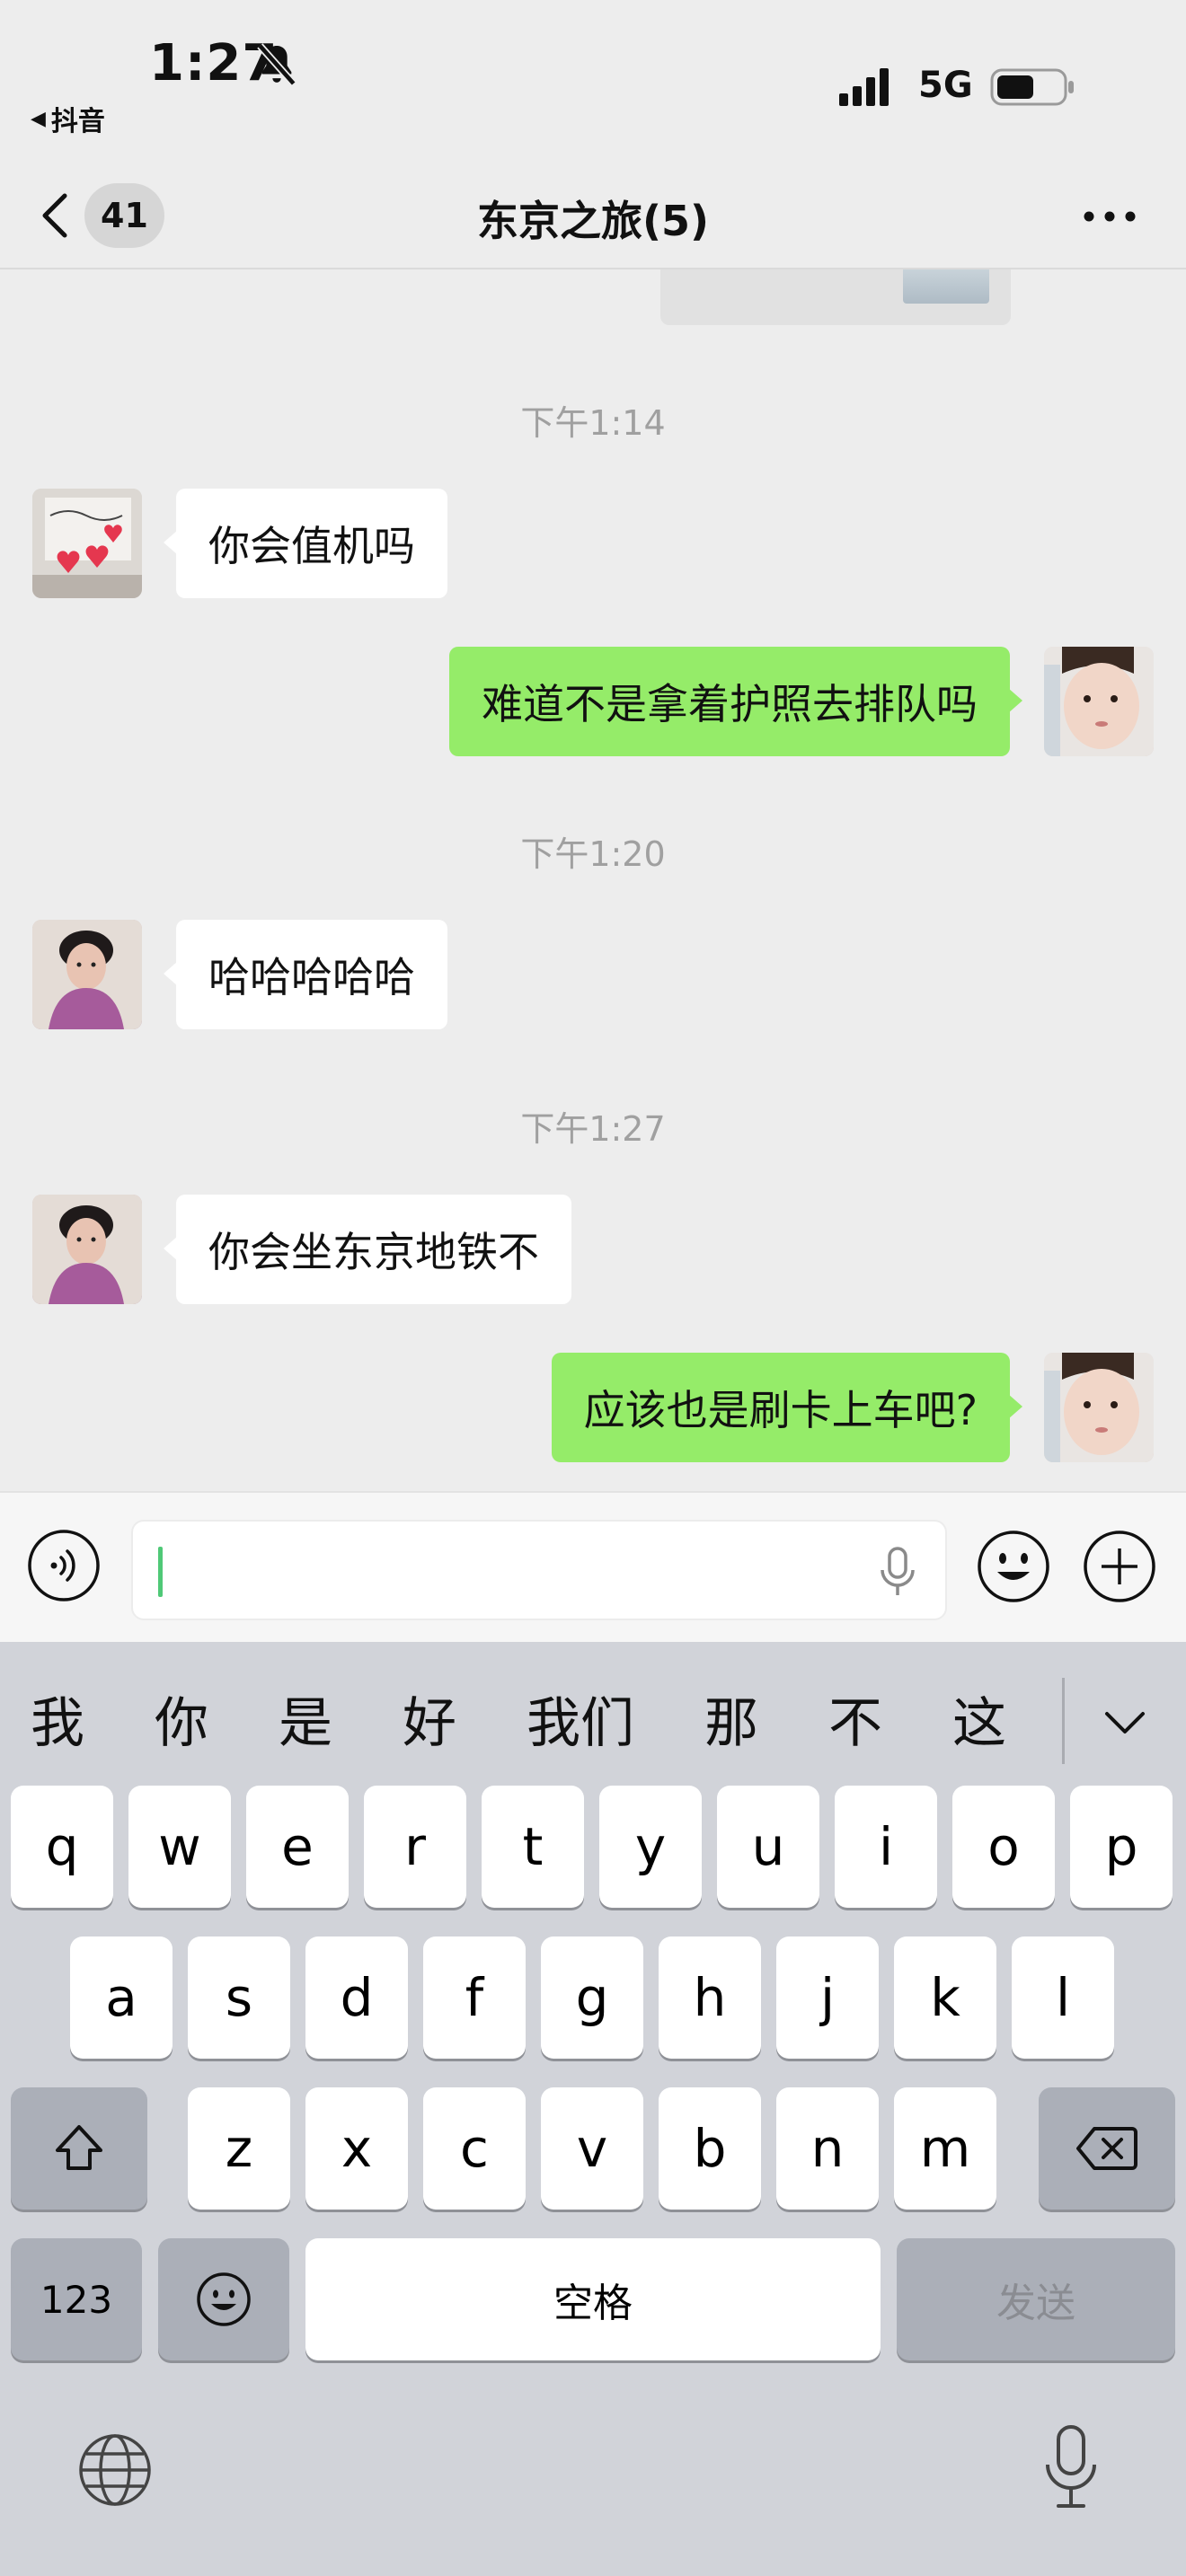 This screenshot has height=2576, width=1186. What do you see at coordinates (474, 2148) in the screenshot?
I see `key-c: c` at bounding box center [474, 2148].